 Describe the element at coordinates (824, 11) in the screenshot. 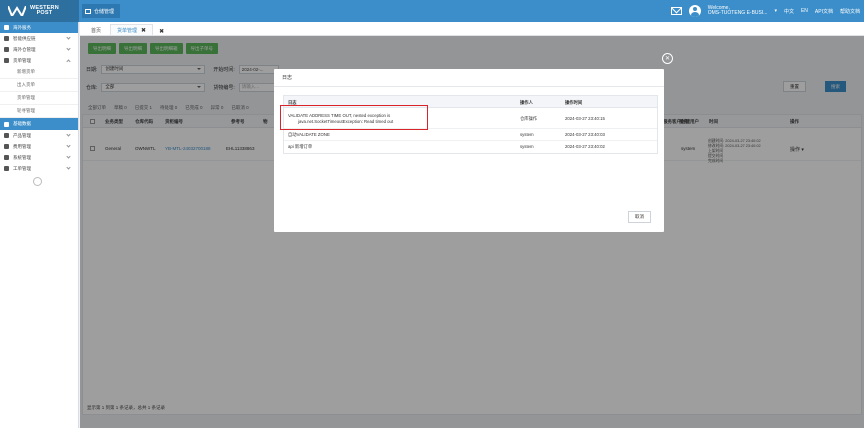

I see `api-doc-link: API文档` at that location.